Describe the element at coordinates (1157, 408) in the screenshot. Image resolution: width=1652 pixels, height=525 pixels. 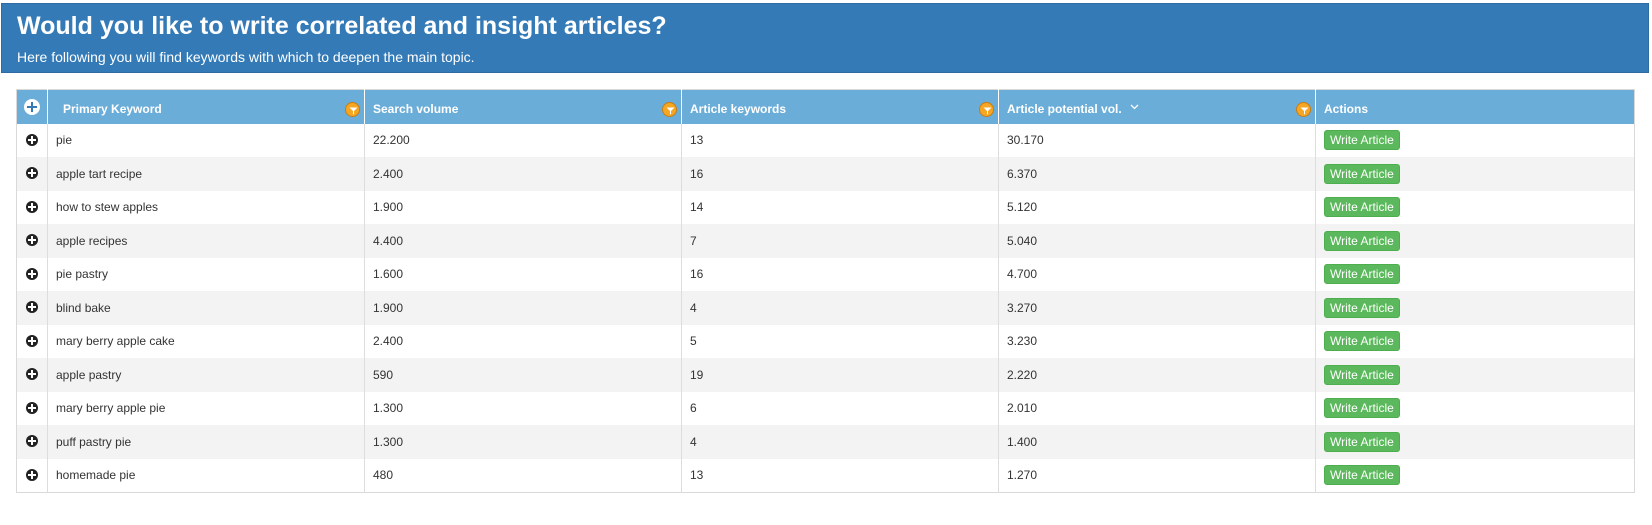
I see `cell-article-potential: 2.010` at that location.